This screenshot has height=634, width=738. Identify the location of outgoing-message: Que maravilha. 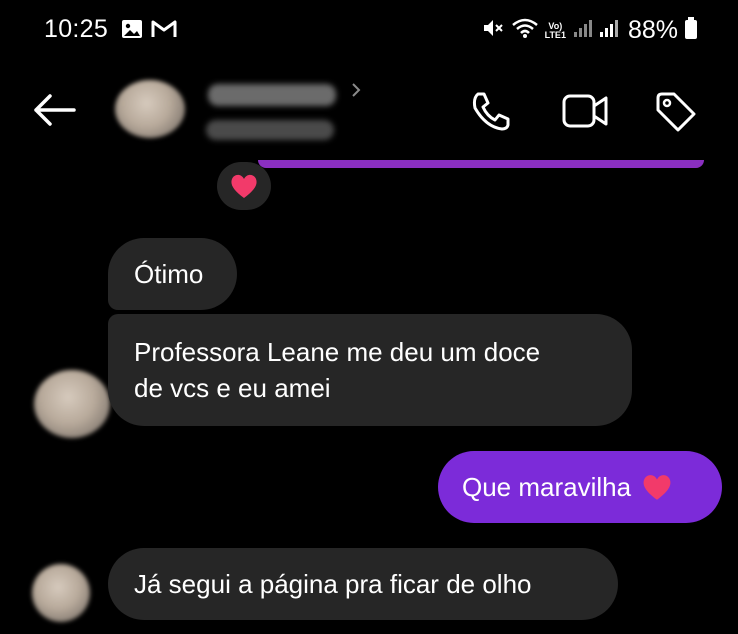
(580, 487).